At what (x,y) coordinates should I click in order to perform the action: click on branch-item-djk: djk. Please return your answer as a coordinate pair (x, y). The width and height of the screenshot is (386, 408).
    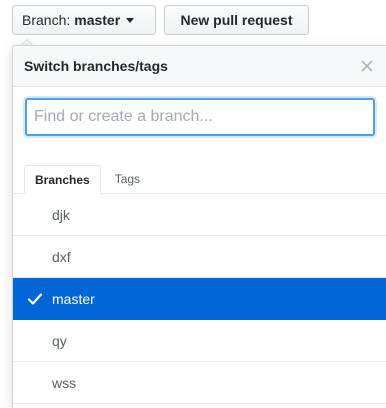
    Looking at the image, I should click on (199, 215).